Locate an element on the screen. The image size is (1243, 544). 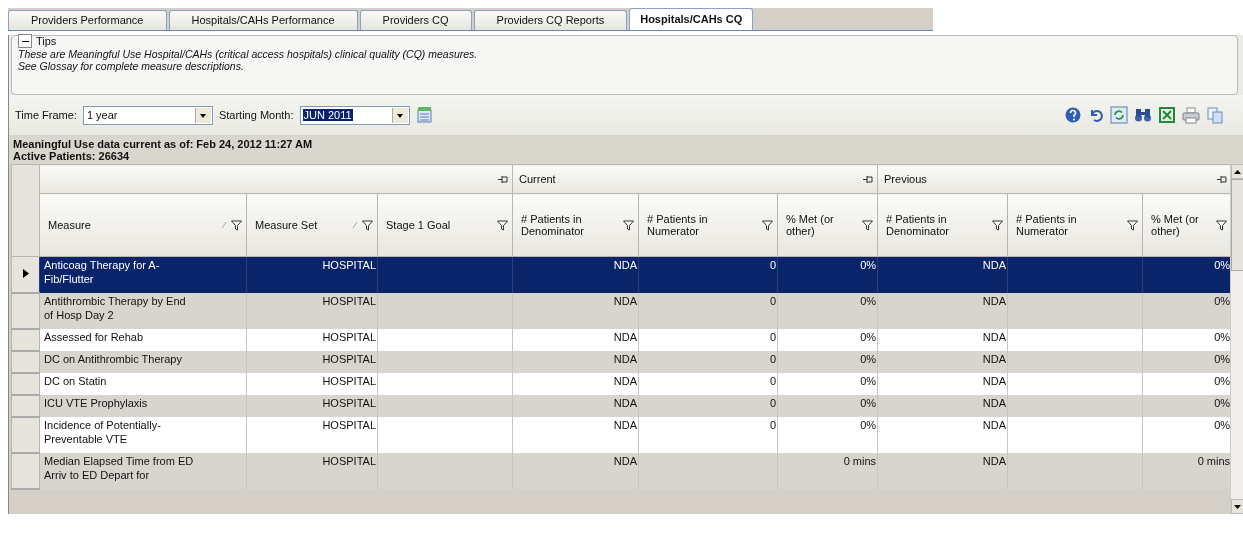
starting-month-dropdown: JUN 2011 is located at coordinates (354, 115).